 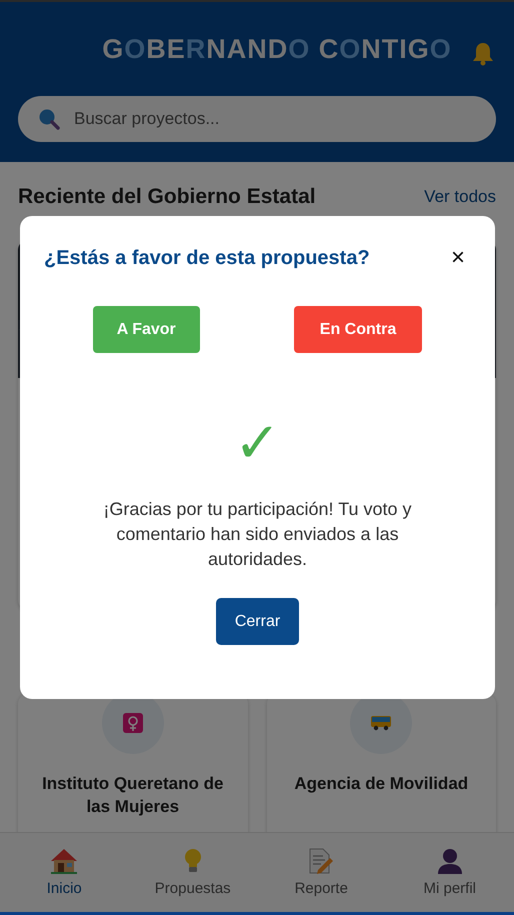 I want to click on against-button: En Contra, so click(x=358, y=329).